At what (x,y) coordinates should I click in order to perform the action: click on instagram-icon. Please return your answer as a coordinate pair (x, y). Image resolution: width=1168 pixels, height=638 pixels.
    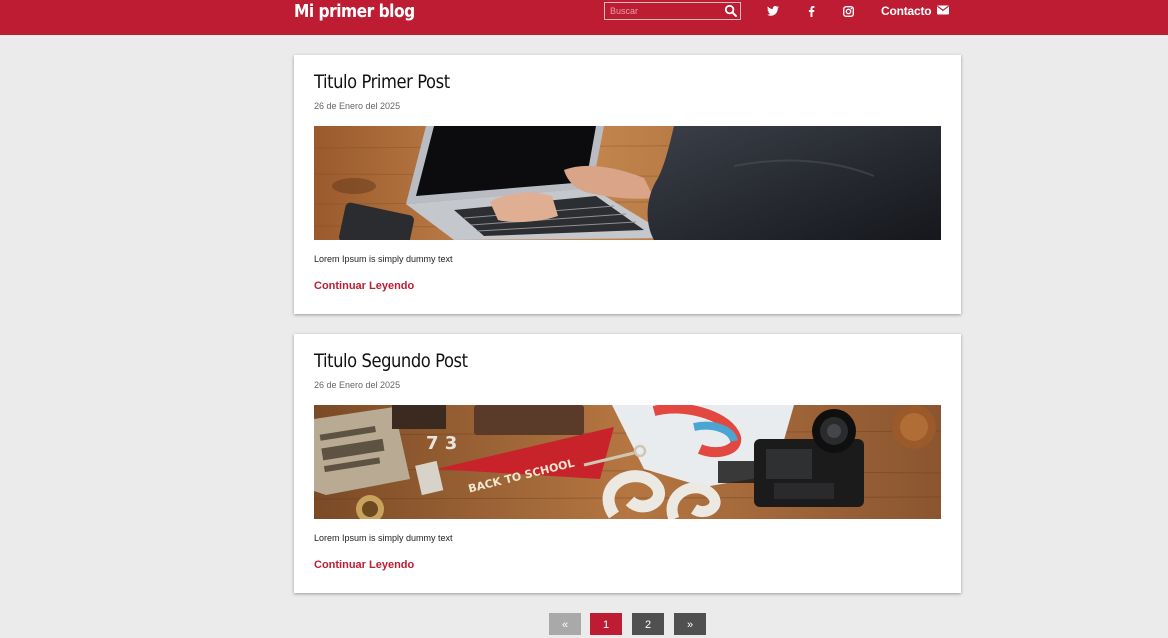
    Looking at the image, I should click on (848, 11).